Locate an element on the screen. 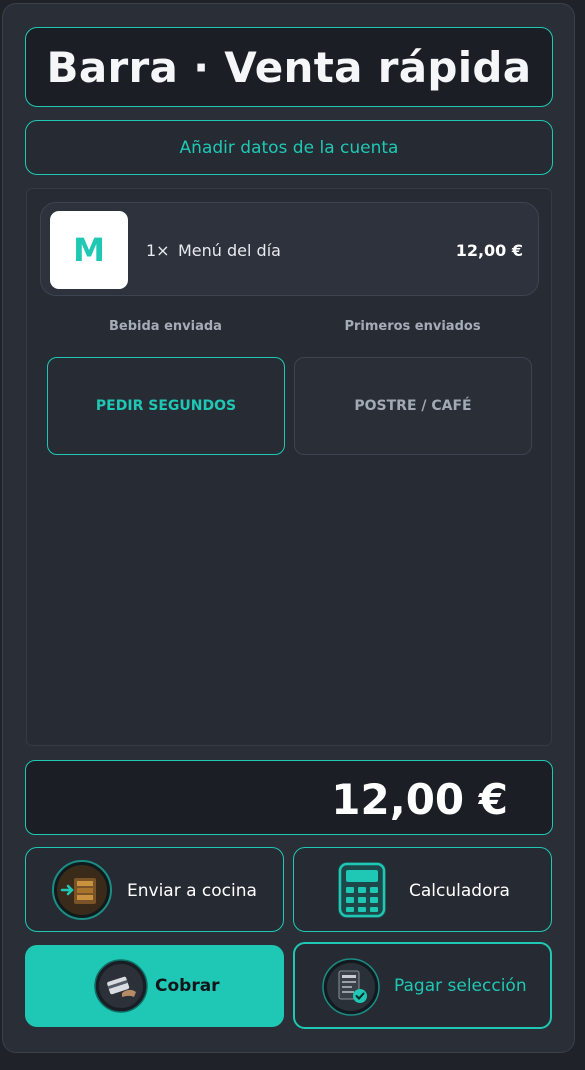  status-starters-sent: Primeros enviados is located at coordinates (412, 326).